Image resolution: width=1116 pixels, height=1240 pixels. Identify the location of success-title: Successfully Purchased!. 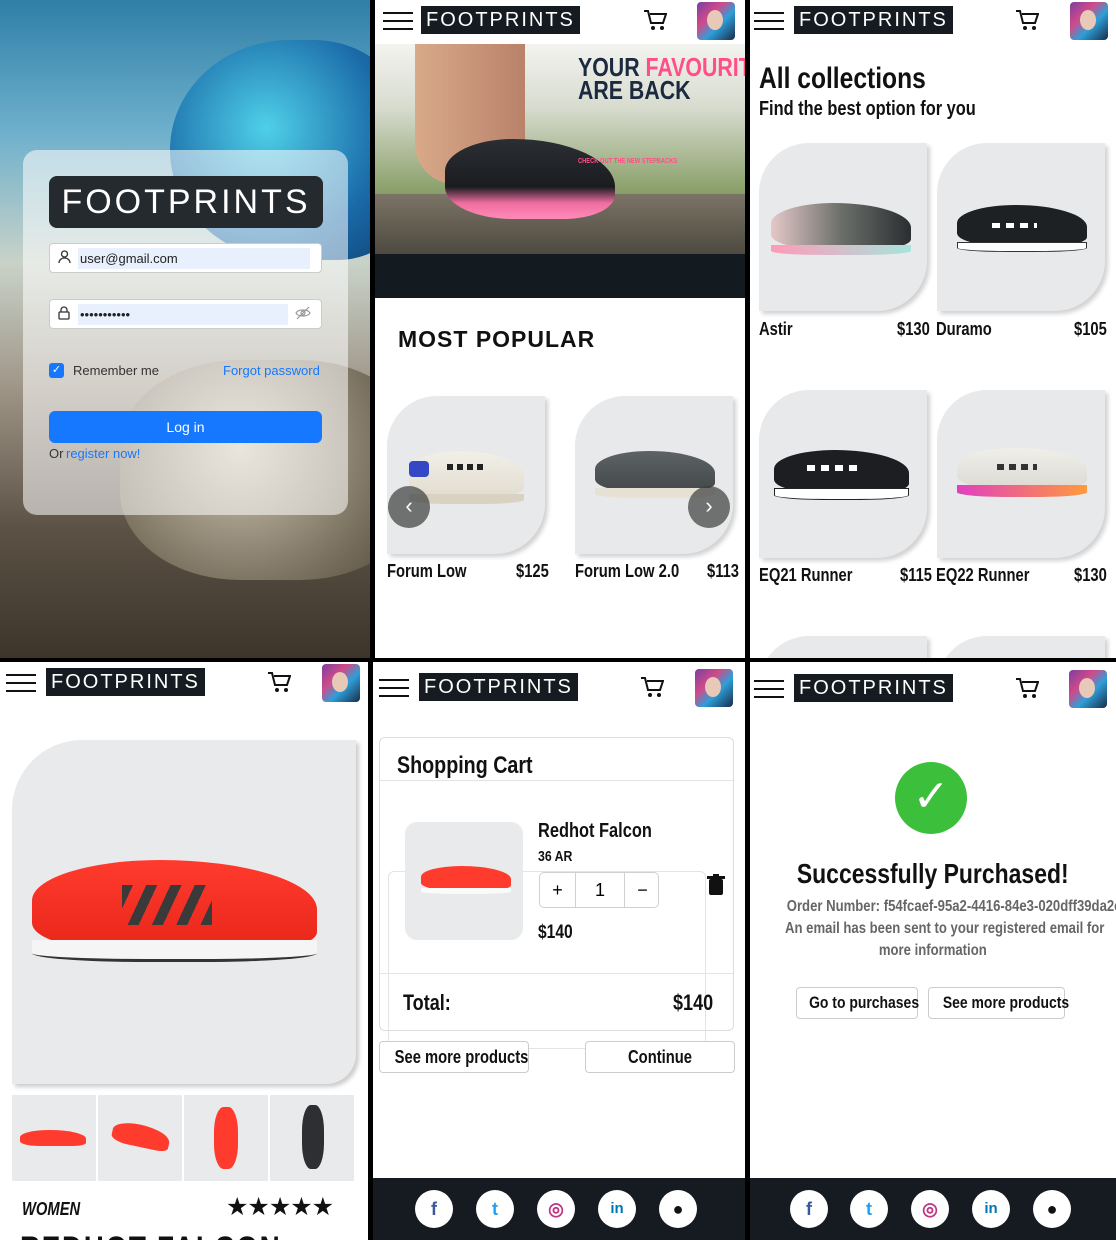
(933, 873).